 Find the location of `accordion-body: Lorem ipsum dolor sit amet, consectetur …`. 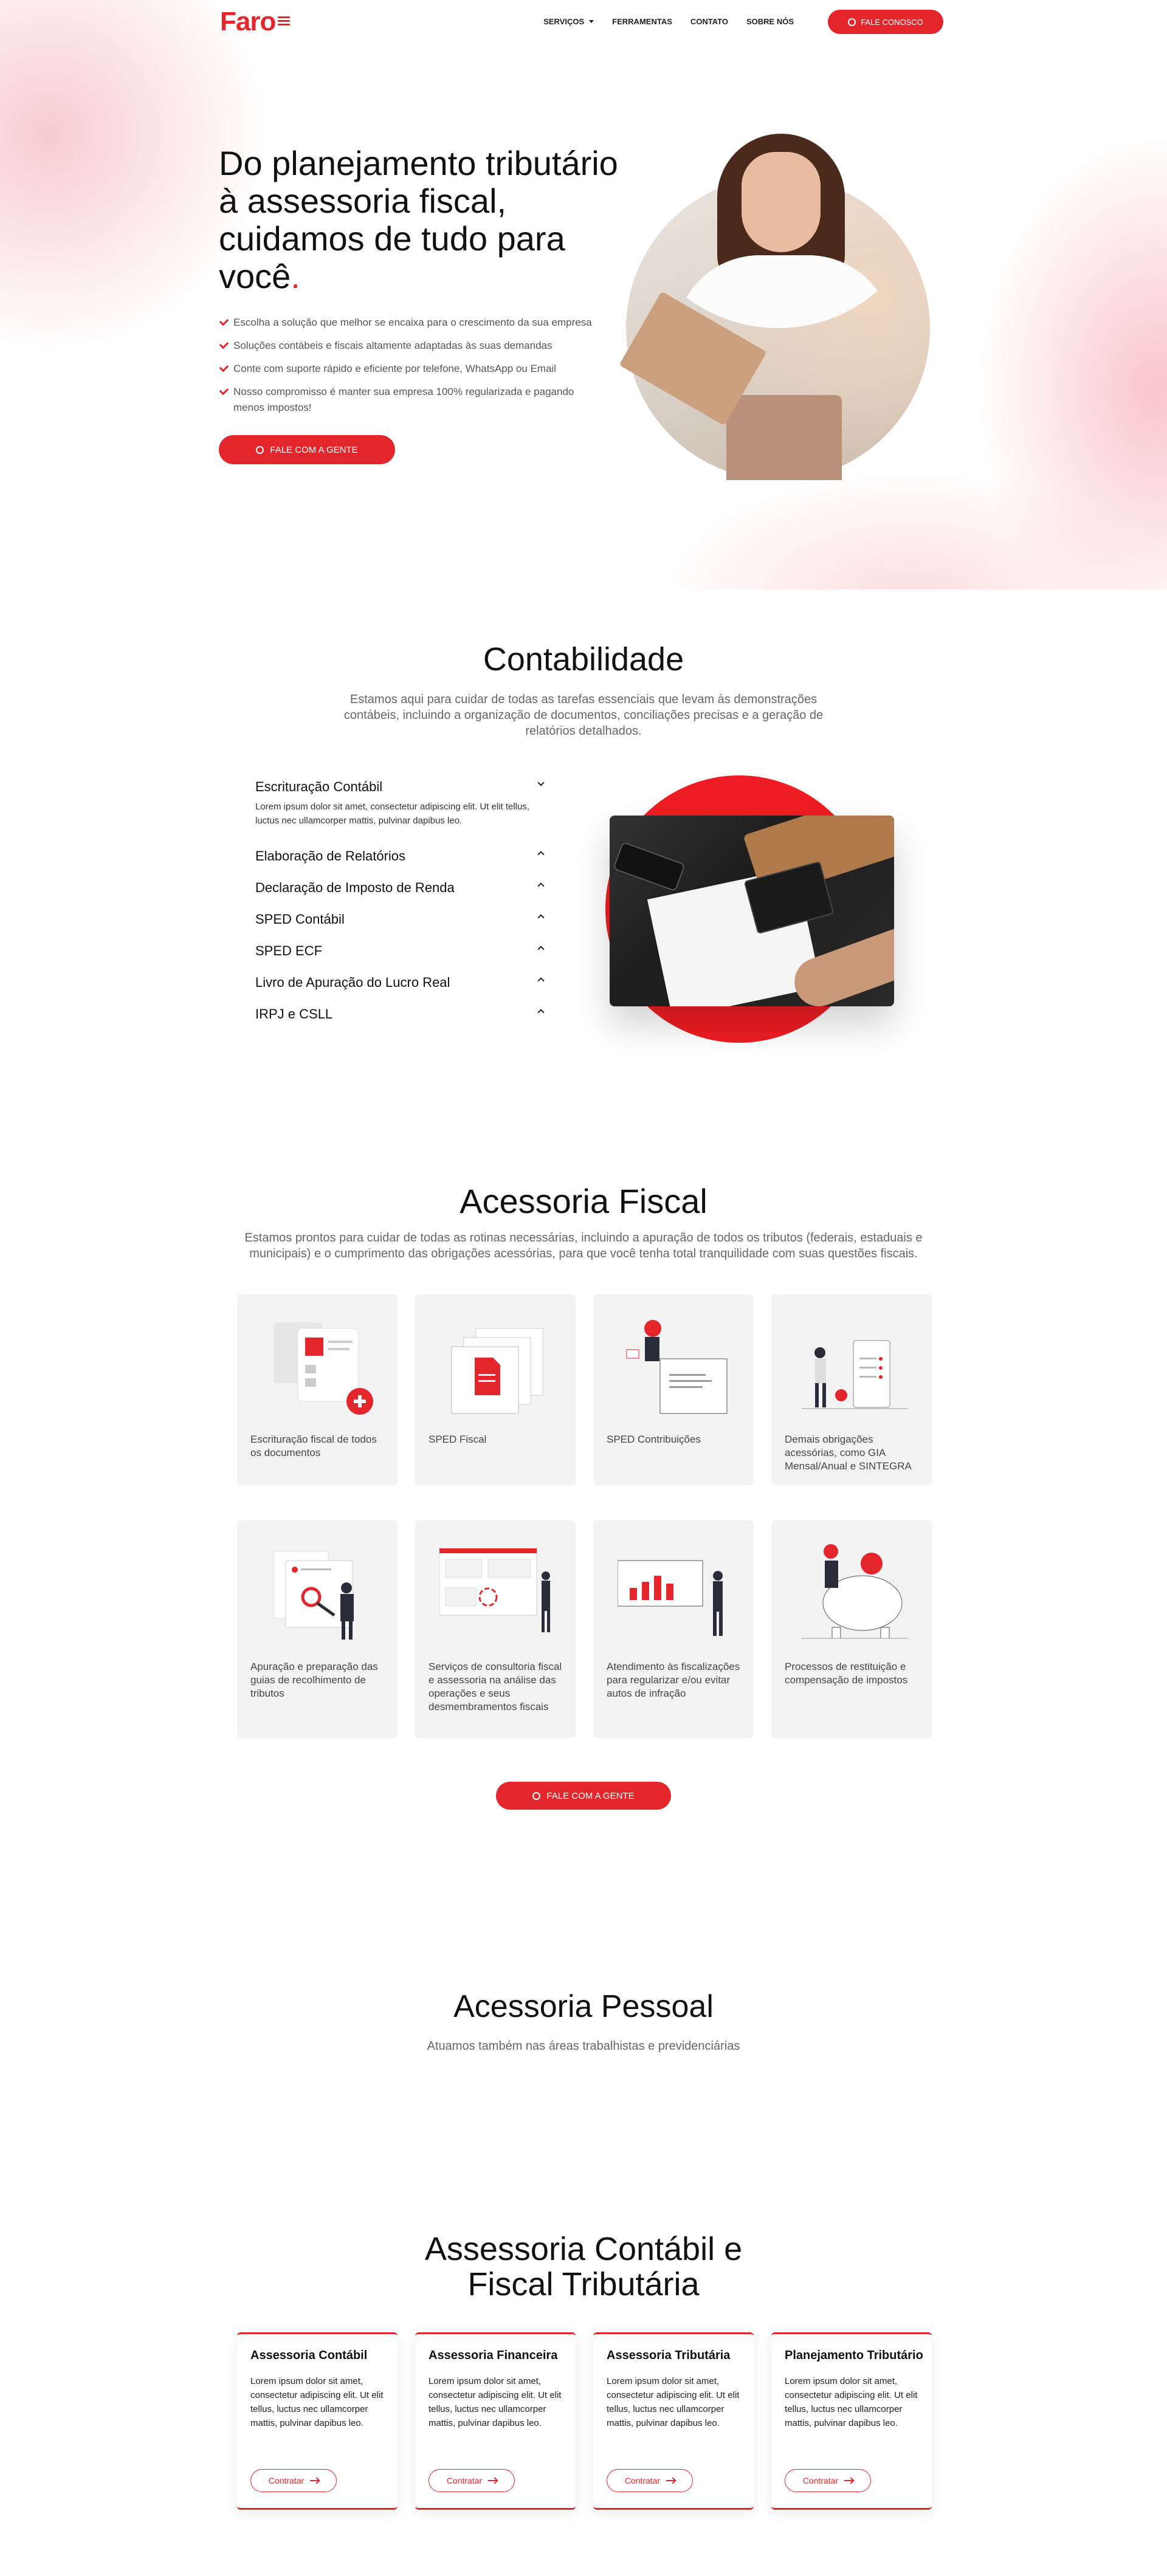

accordion-body: Lorem ipsum dolor sit amet, consectetur … is located at coordinates (392, 814).